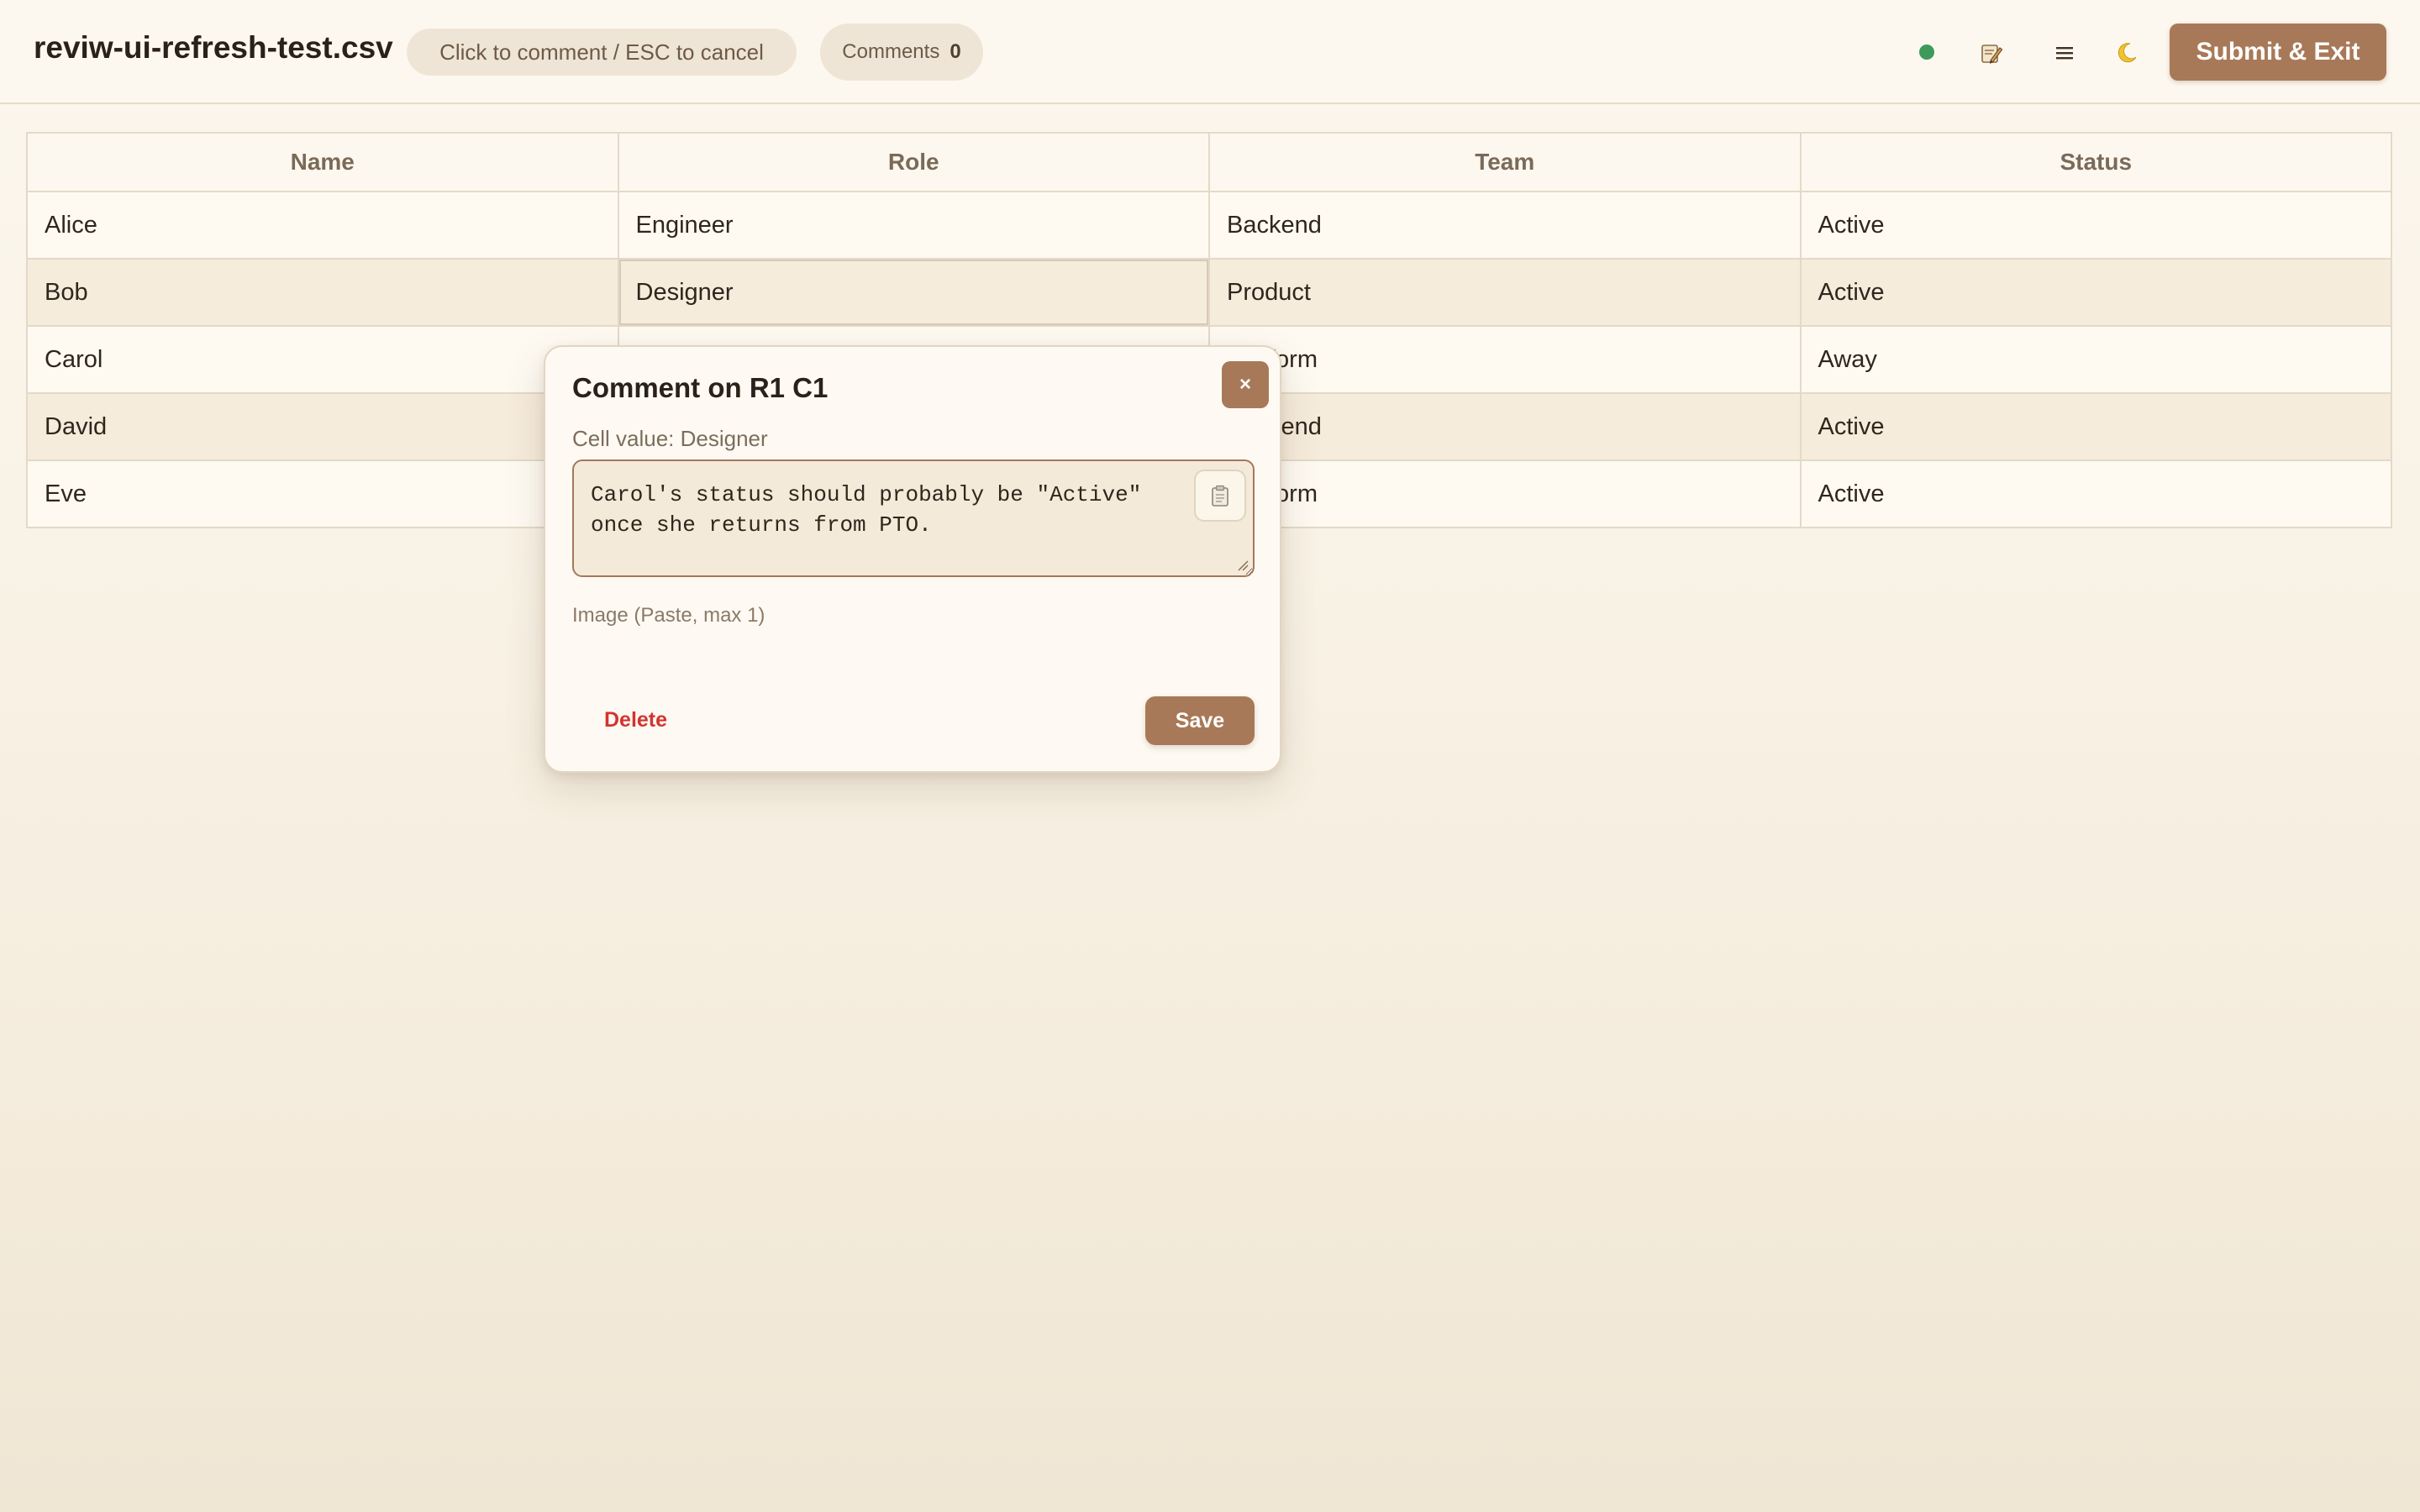 The image size is (2420, 1512). I want to click on paste-image-icon, so click(1220, 496).